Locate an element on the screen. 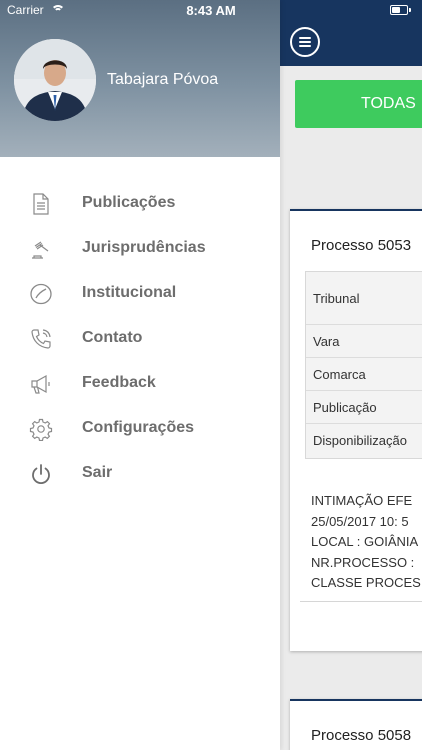  process-title: Processo 5058 is located at coordinates (361, 735).